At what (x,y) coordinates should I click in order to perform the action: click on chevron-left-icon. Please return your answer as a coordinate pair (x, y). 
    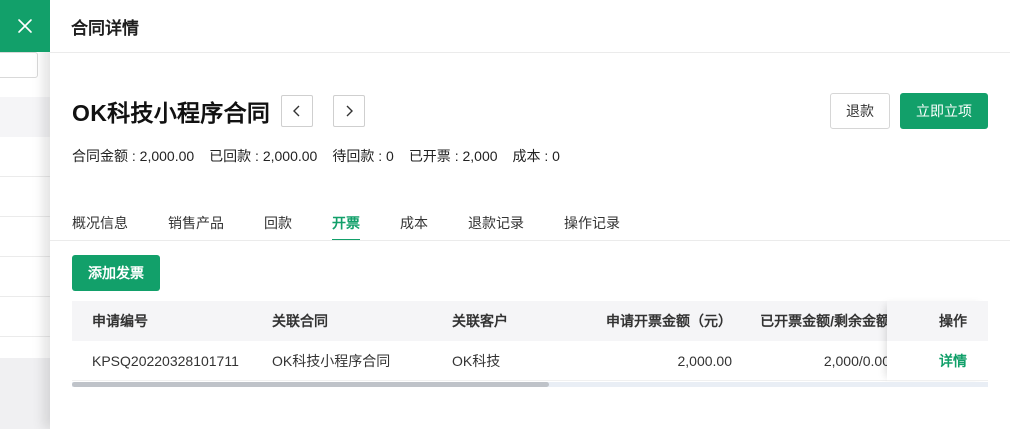
    Looking at the image, I should click on (296, 111).